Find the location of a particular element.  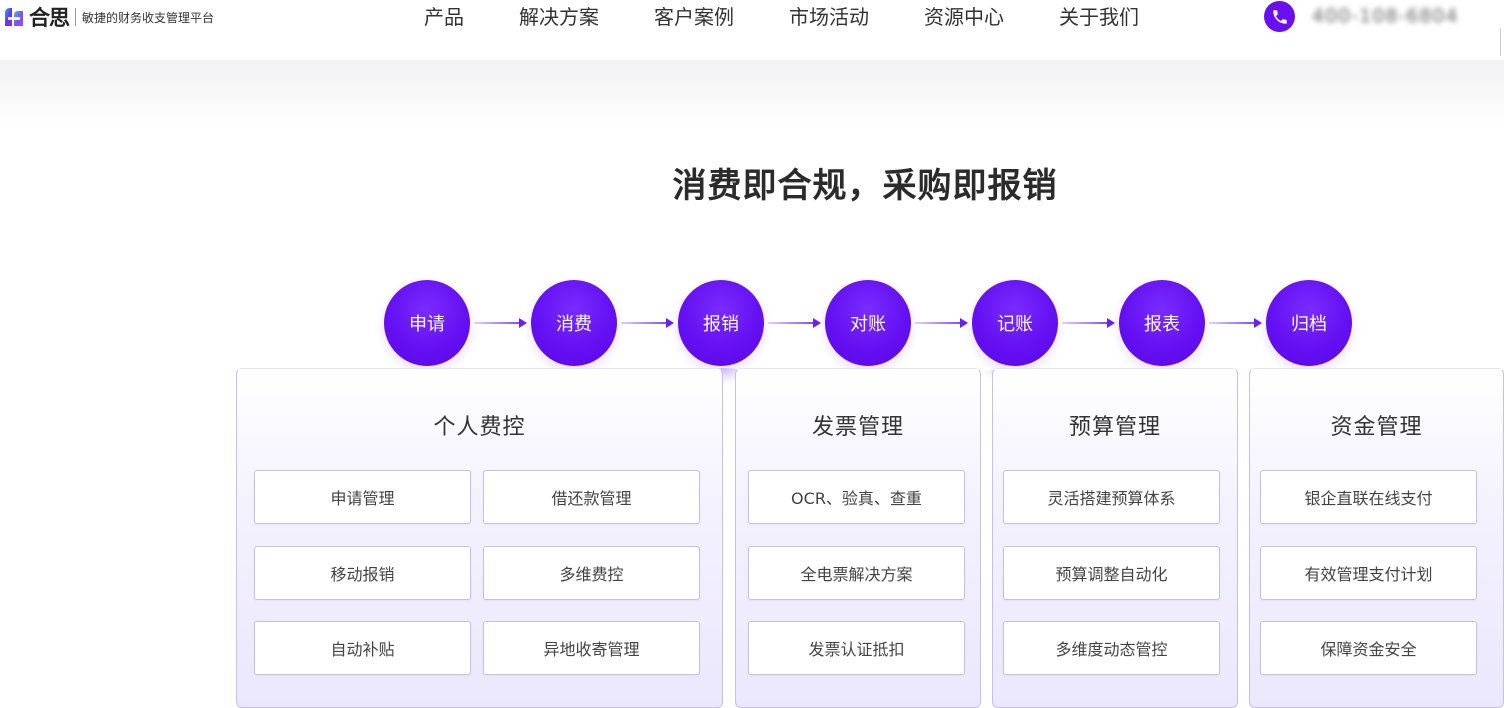

panel-funds: 资金管理银企直联在线支付 有效管理支付计划 保障资金安全 is located at coordinates (1376, 538).